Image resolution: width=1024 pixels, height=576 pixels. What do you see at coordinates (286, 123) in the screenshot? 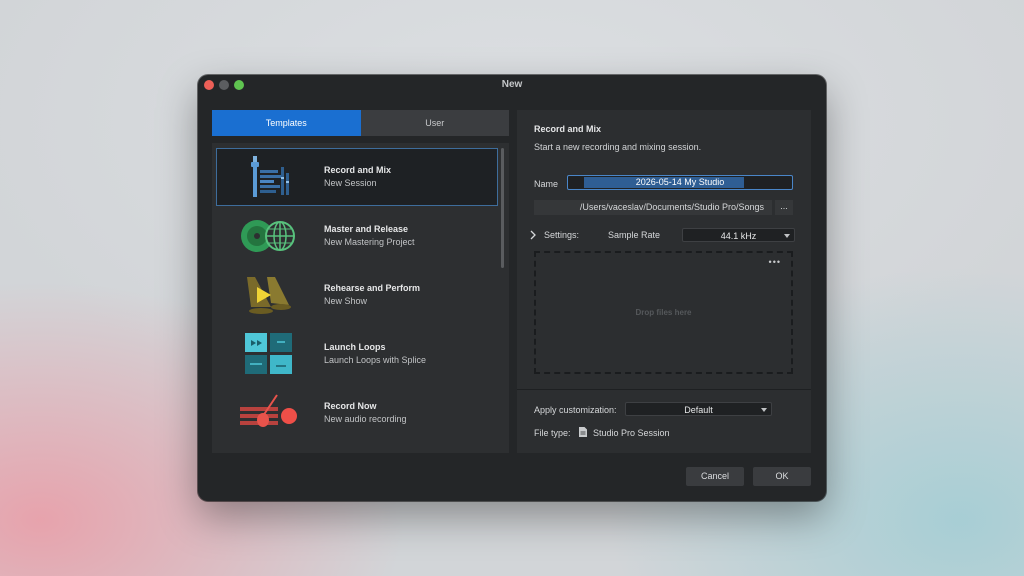
I see `tab-templates: Templates` at bounding box center [286, 123].